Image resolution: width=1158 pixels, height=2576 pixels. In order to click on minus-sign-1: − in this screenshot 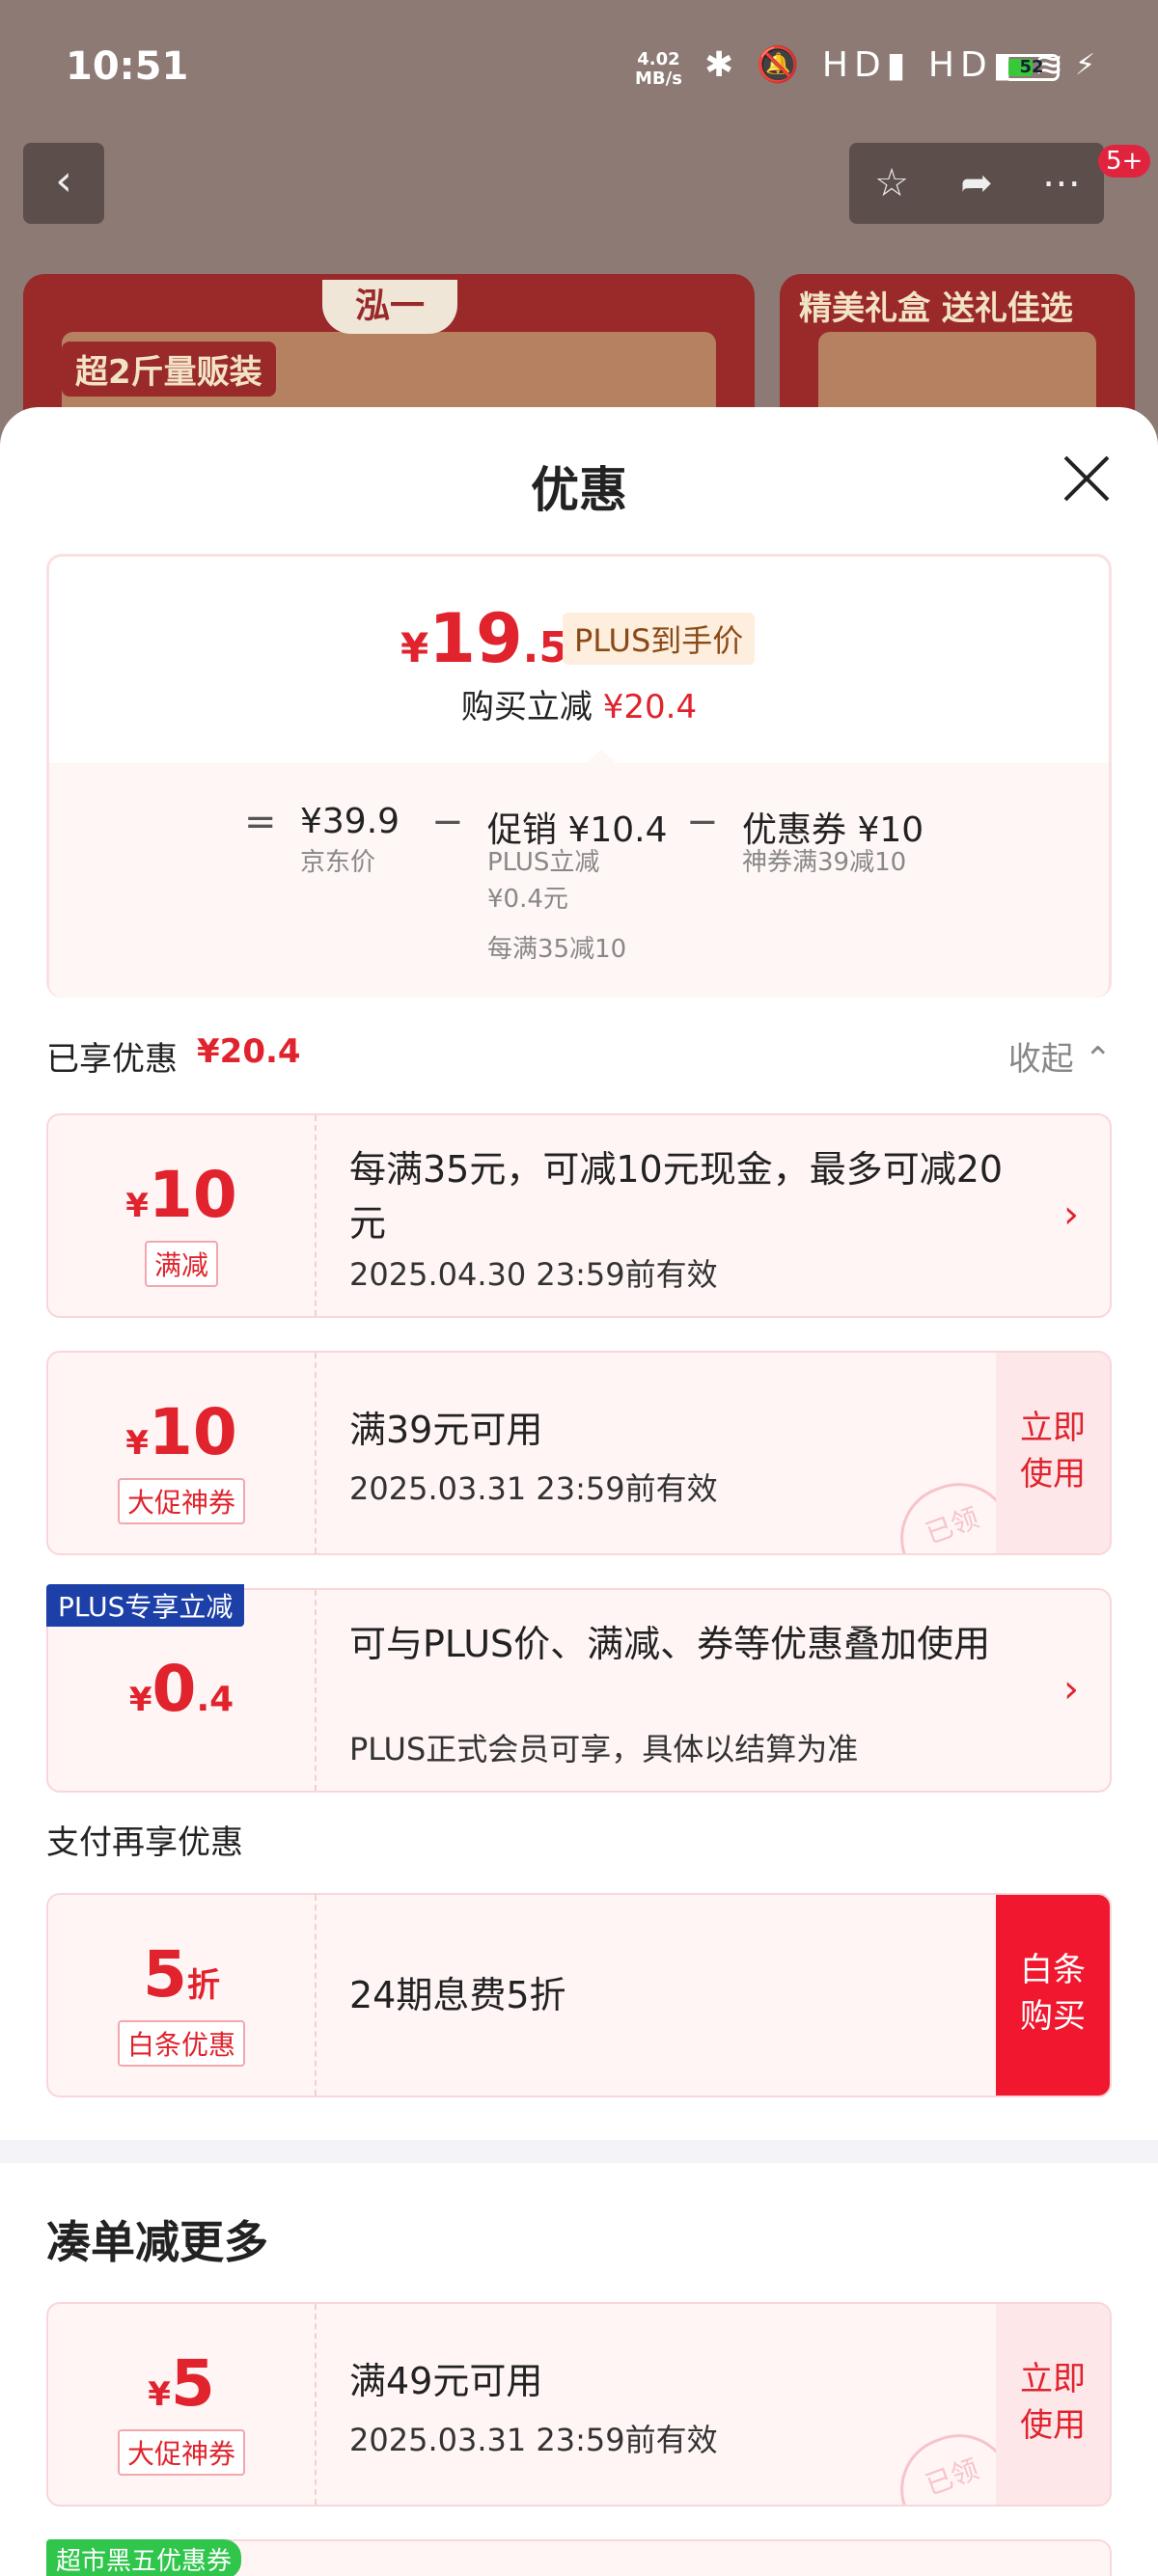, I will do `click(447, 822)`.